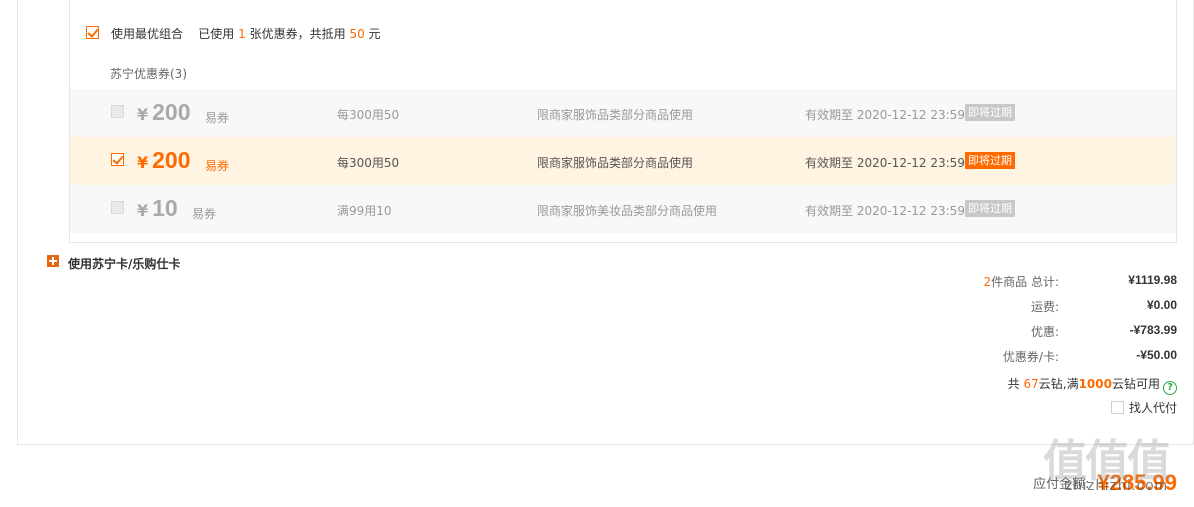 The image size is (1194, 507). I want to click on summary-discount-row: 优惠: -¥783.99, so click(1027, 333).